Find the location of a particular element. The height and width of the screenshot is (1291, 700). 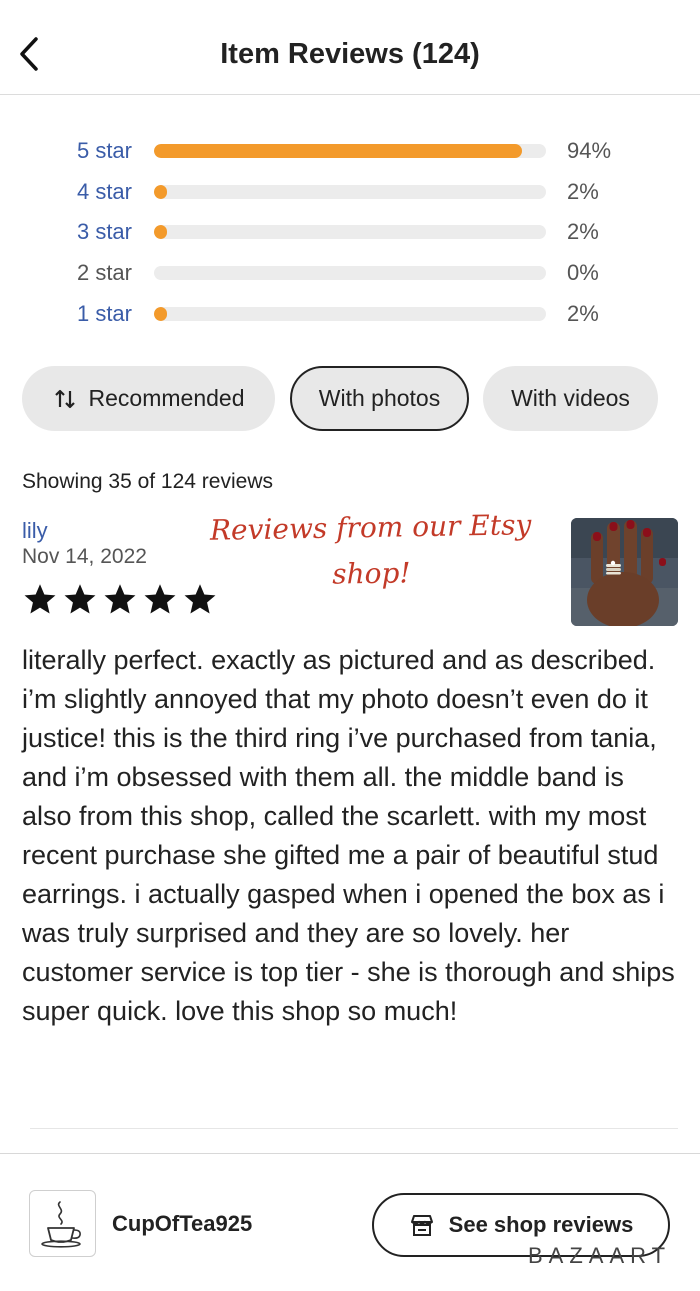

rating-row-5: 5 star 94% is located at coordinates (350, 151).